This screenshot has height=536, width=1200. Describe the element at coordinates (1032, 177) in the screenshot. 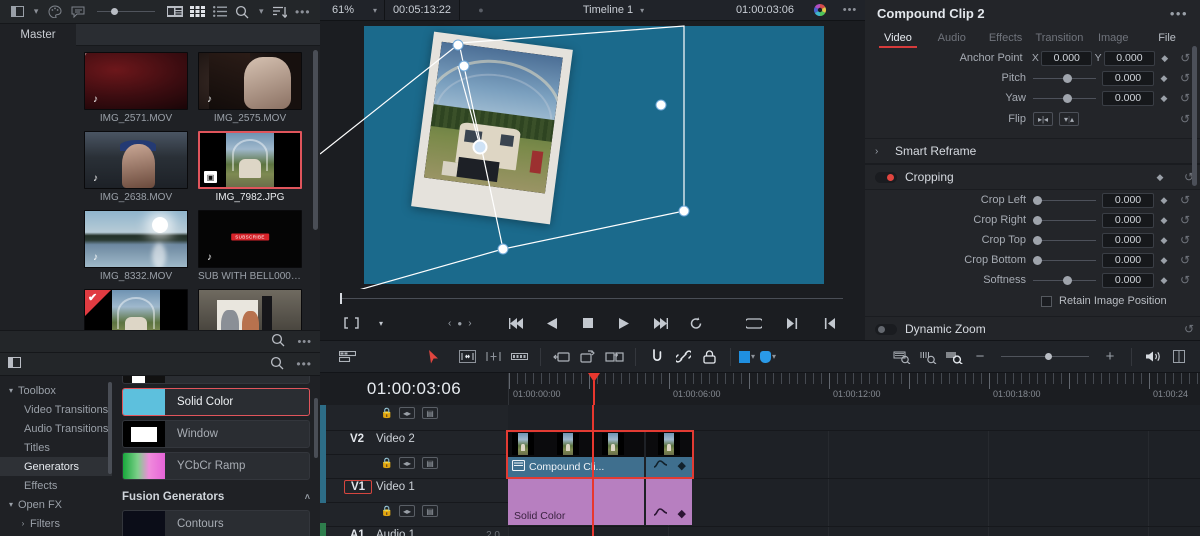

I see `cropping-section-header: Cropping ◆ ↺` at that location.